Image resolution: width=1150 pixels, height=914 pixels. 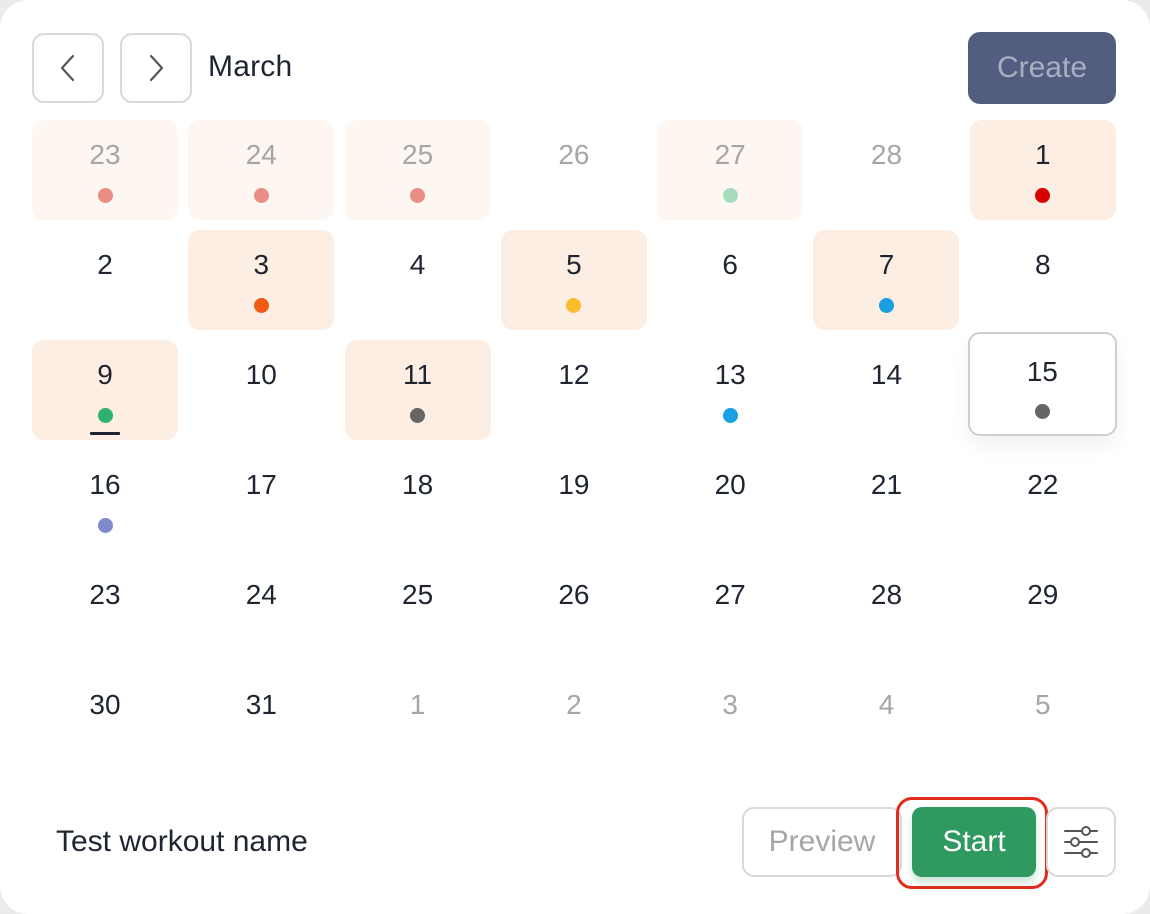 What do you see at coordinates (574, 484) in the screenshot?
I see `day-number: 19` at bounding box center [574, 484].